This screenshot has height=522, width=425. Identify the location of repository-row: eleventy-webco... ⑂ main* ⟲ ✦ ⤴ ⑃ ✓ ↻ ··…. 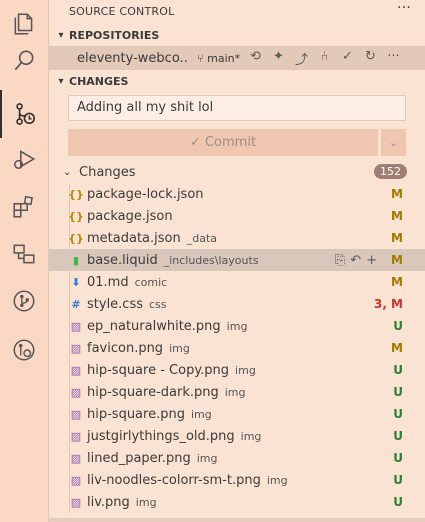
(237, 58).